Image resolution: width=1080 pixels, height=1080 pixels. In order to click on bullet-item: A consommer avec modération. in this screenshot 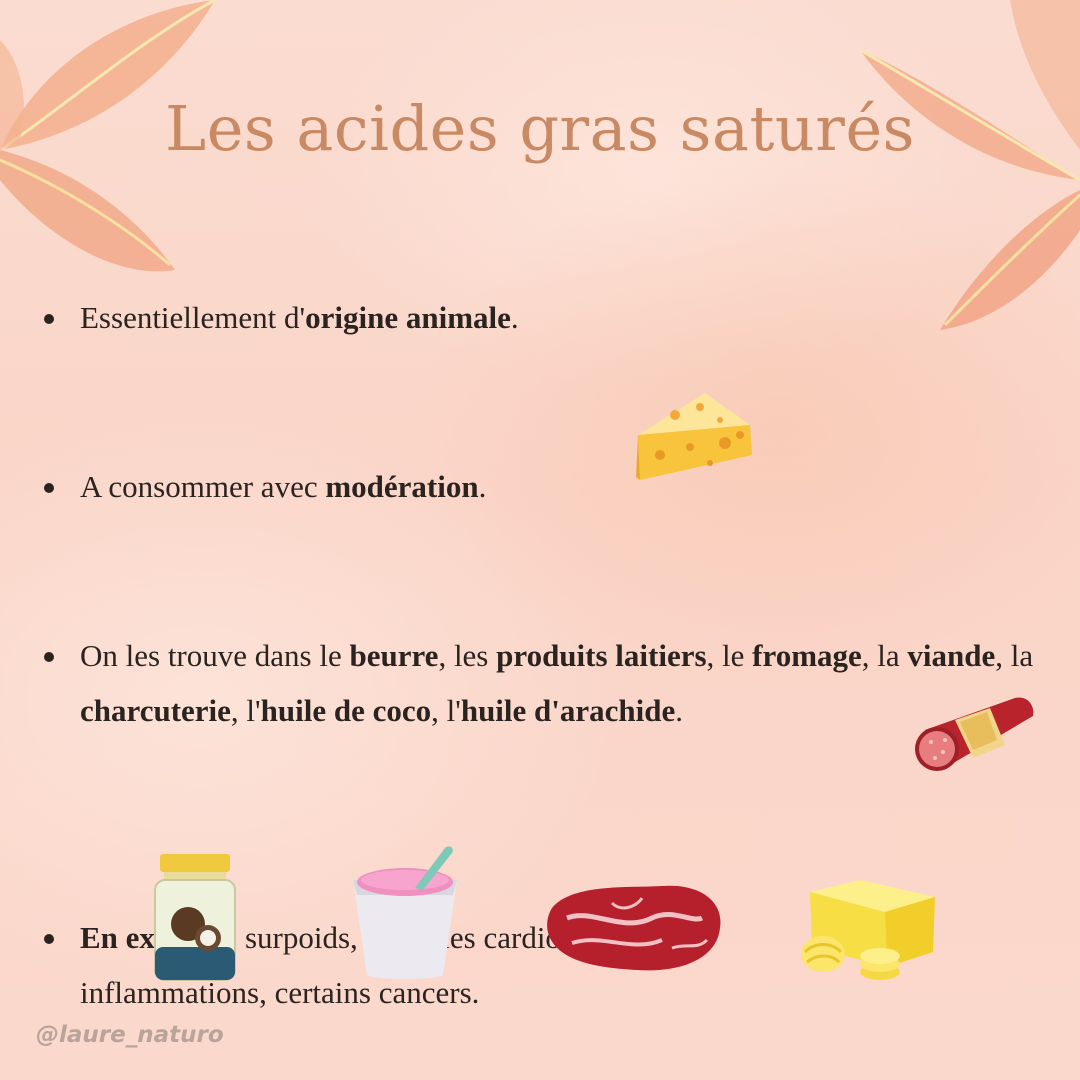, I will do `click(559, 486)`.